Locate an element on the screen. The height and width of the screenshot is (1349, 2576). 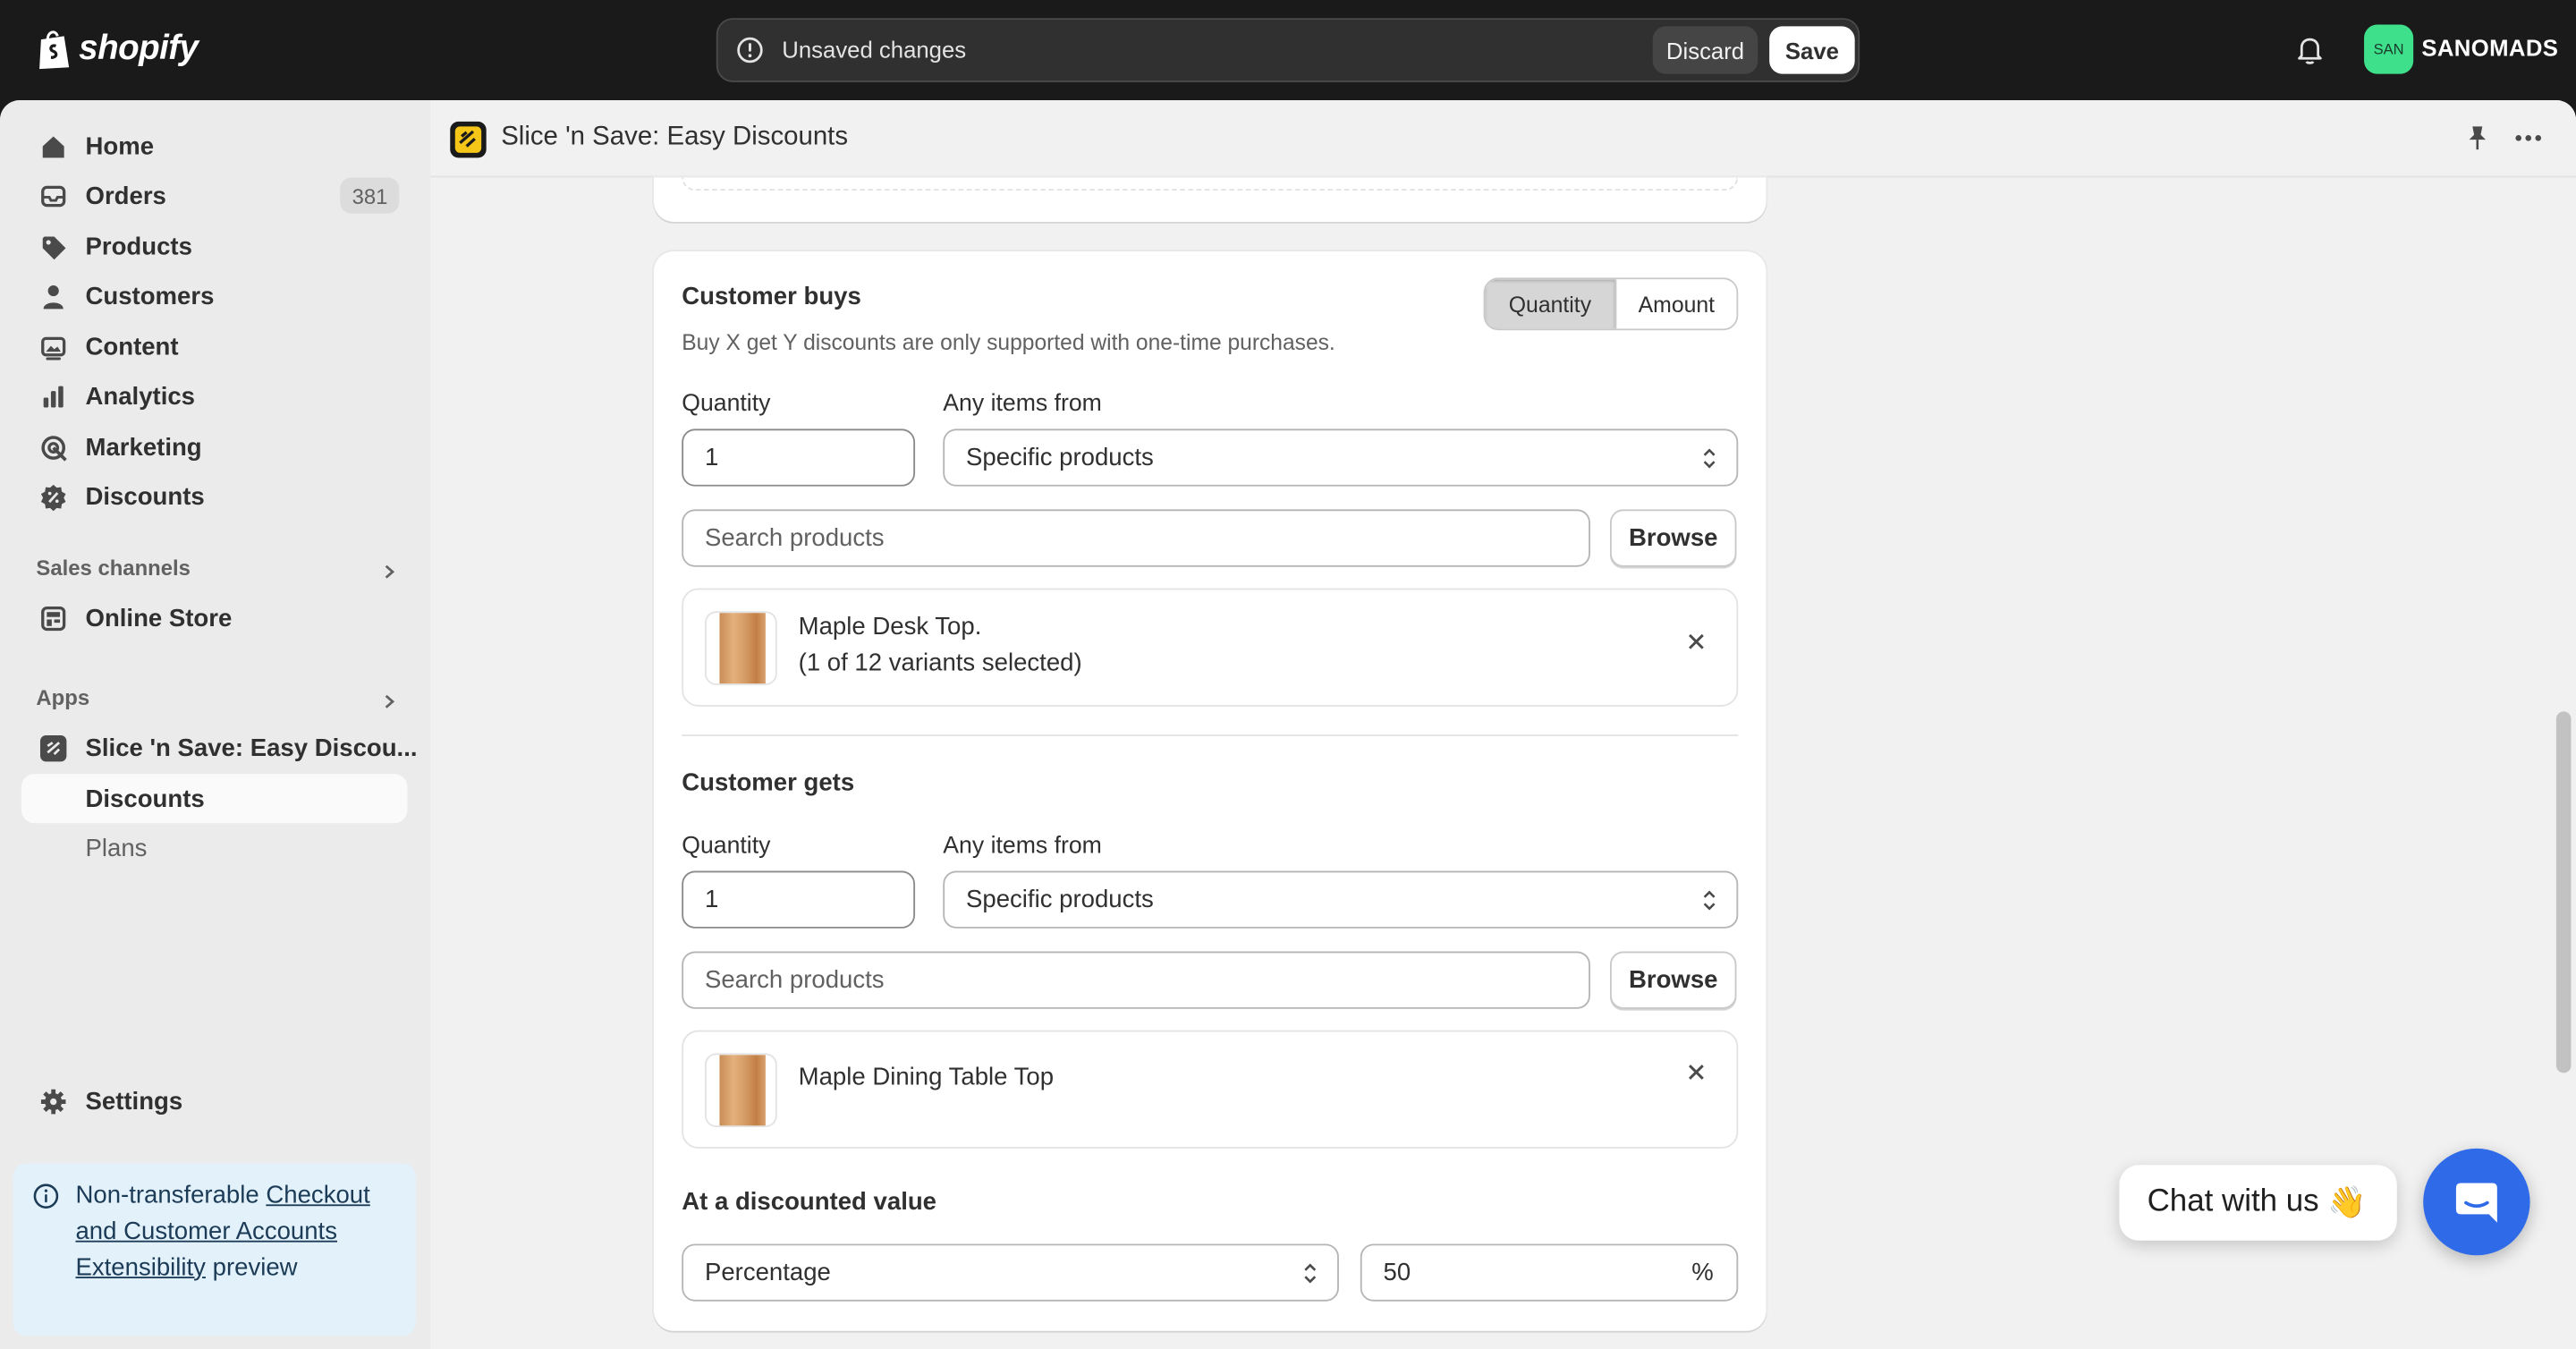
buys-items-from-value: Specific products is located at coordinates (1059, 457).